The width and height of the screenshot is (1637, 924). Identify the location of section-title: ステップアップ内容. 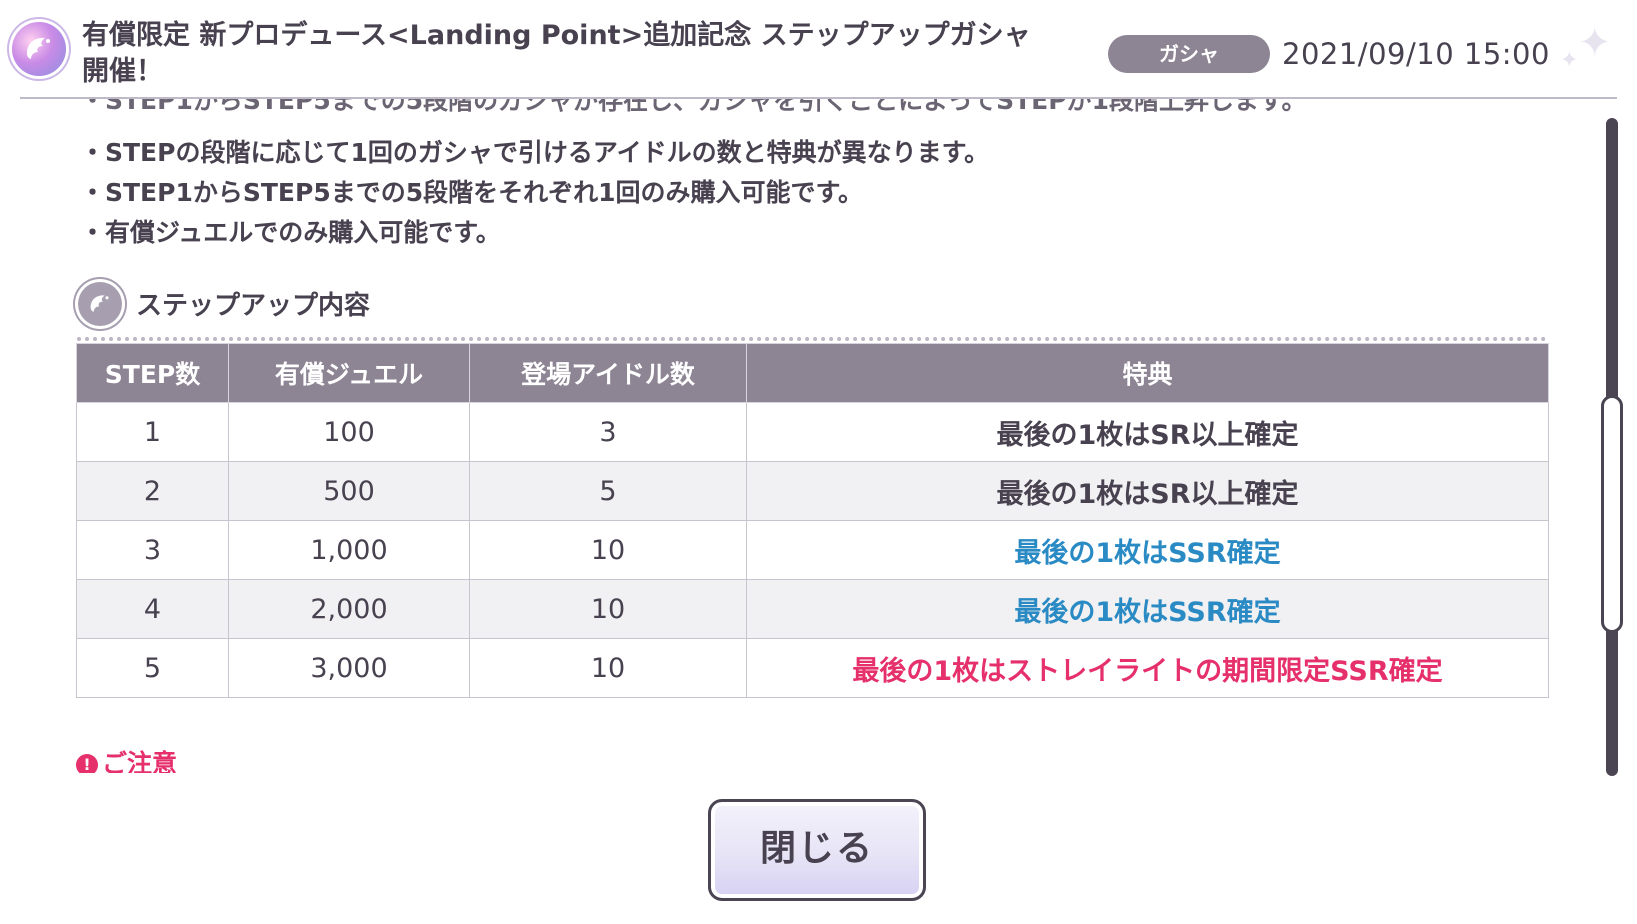
(253, 306).